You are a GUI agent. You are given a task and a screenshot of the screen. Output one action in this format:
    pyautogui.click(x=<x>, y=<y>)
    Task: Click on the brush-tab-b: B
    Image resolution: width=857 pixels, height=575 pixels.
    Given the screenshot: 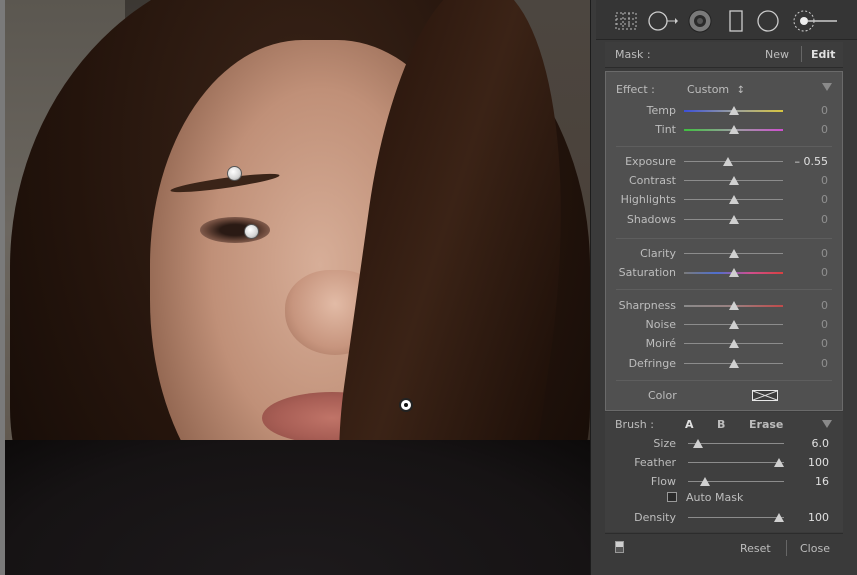 What is the action you would take?
    pyautogui.click(x=721, y=424)
    